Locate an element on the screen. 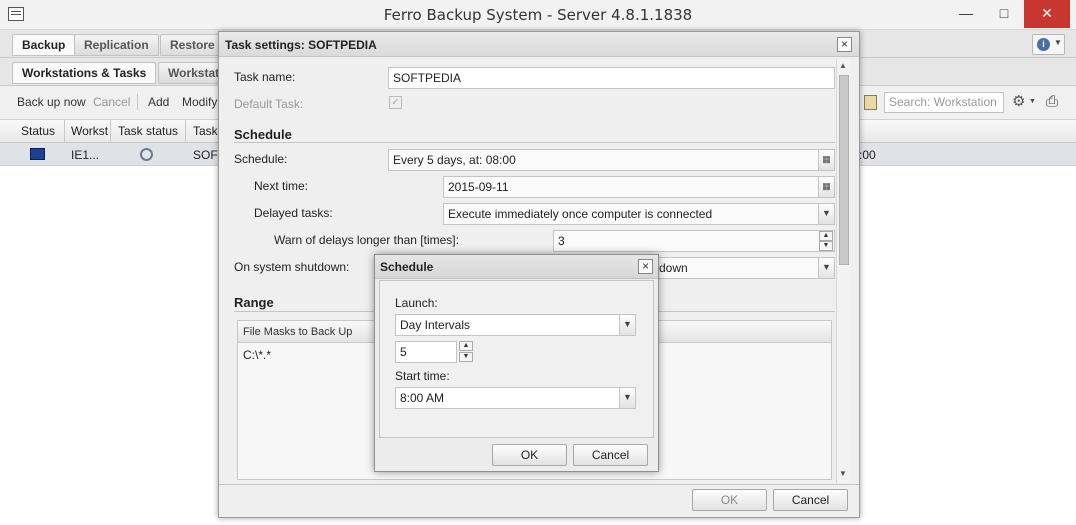 This screenshot has height=525, width=1076. schedule-dialog-title: Schedule is located at coordinates (407, 267).